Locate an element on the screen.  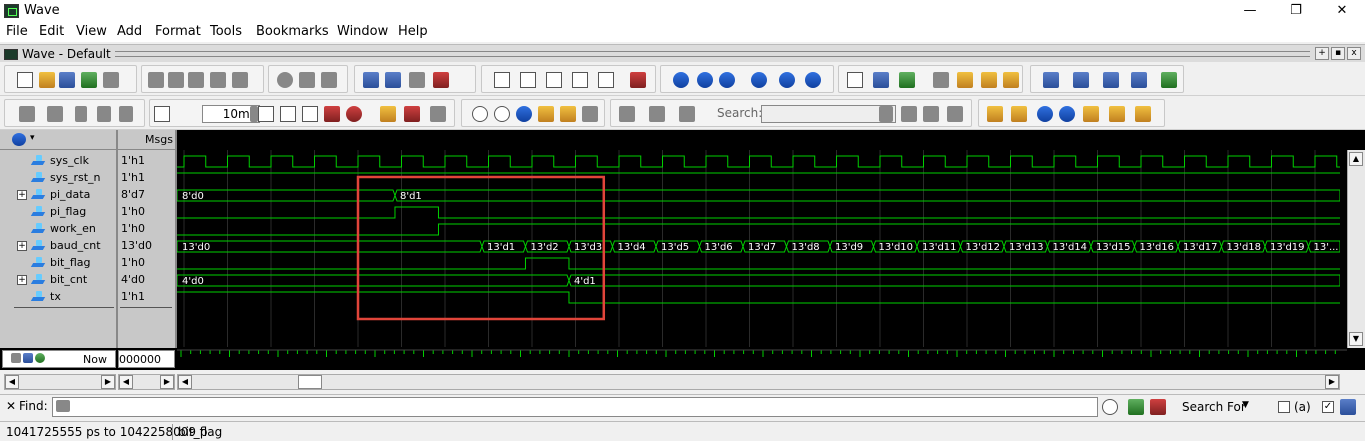
value-row: 8'd7 is located at coordinates (146, 195).